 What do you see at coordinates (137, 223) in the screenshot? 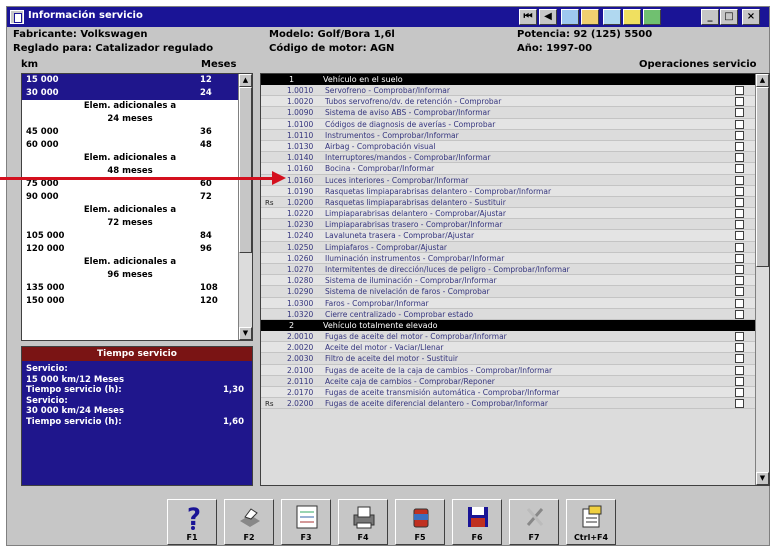
I see `interval-extra-row: 72 meses` at bounding box center [137, 223].